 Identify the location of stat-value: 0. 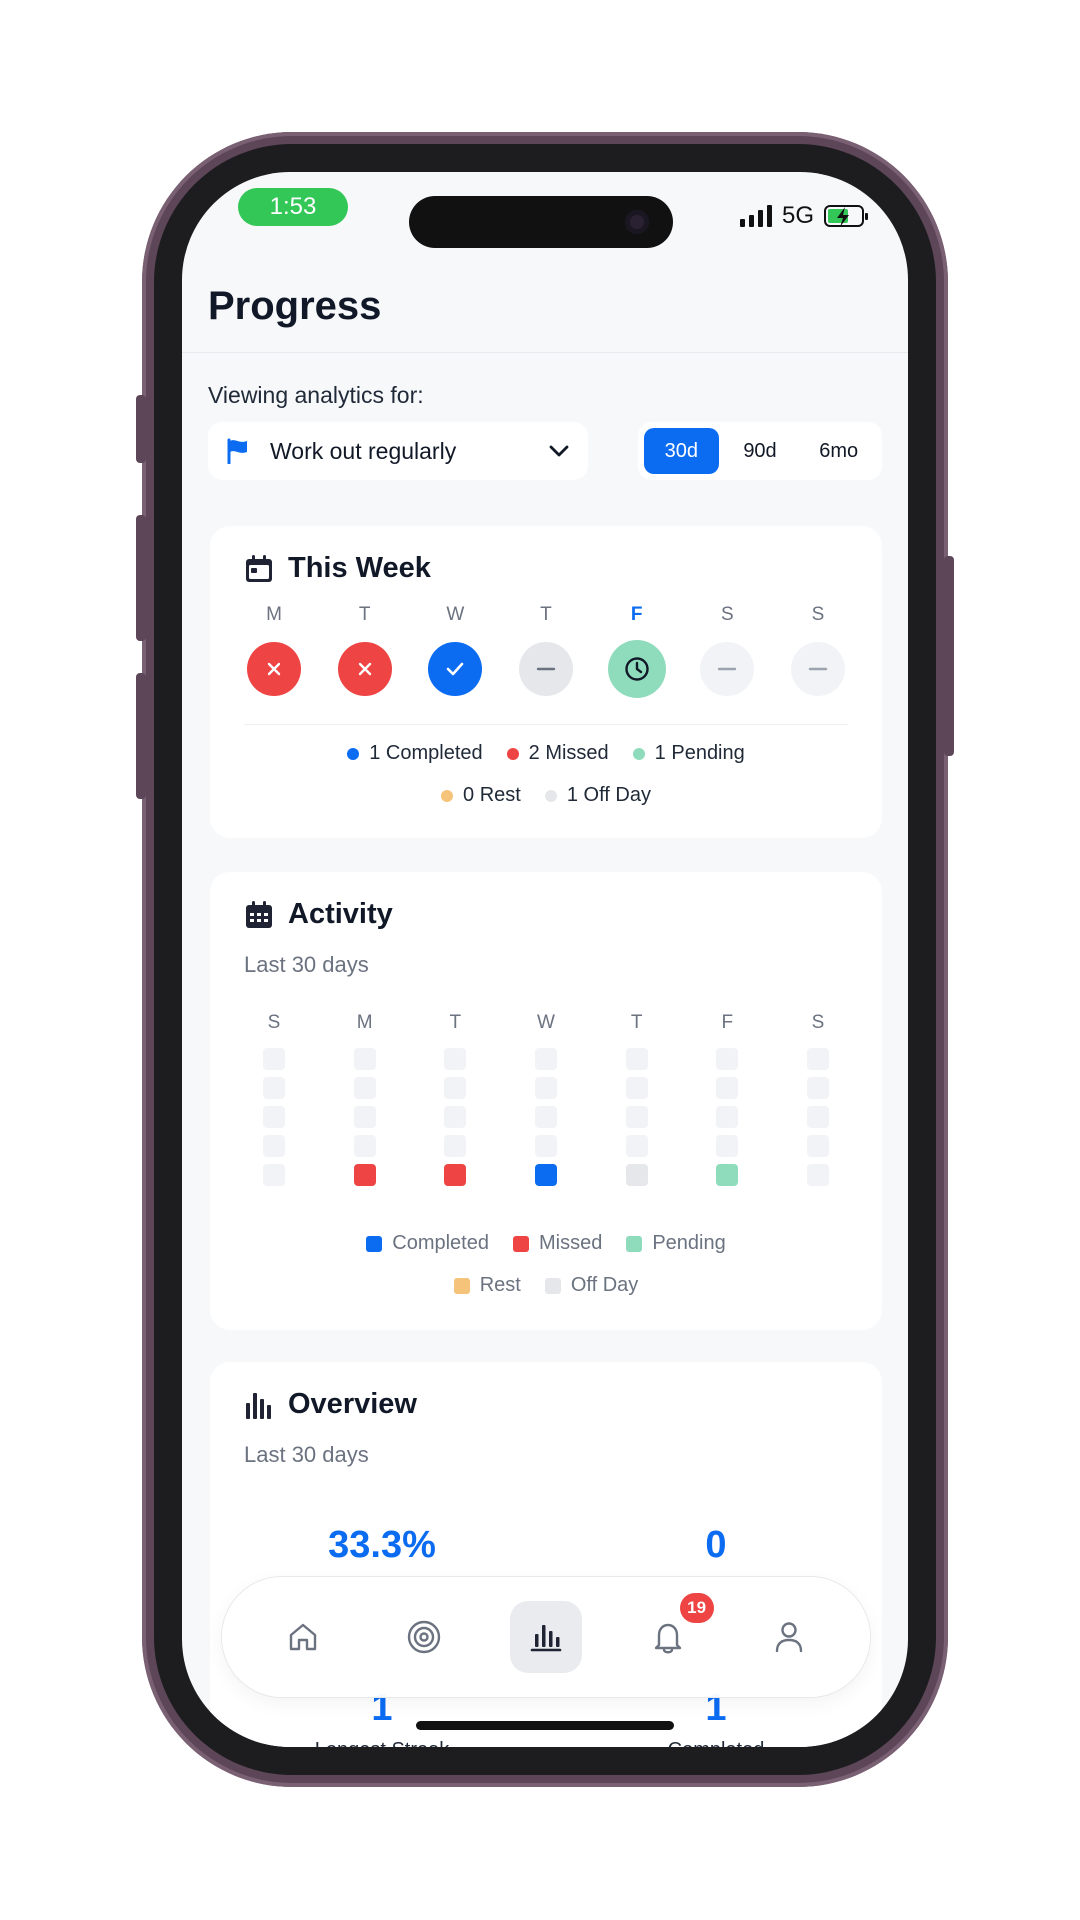
(716, 1545).